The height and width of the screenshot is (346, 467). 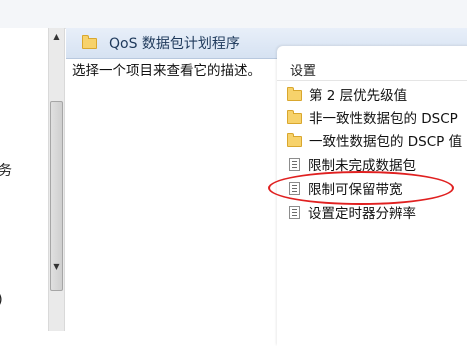 I want to click on page-title: QoS 数据包计划程序, so click(x=174, y=44).